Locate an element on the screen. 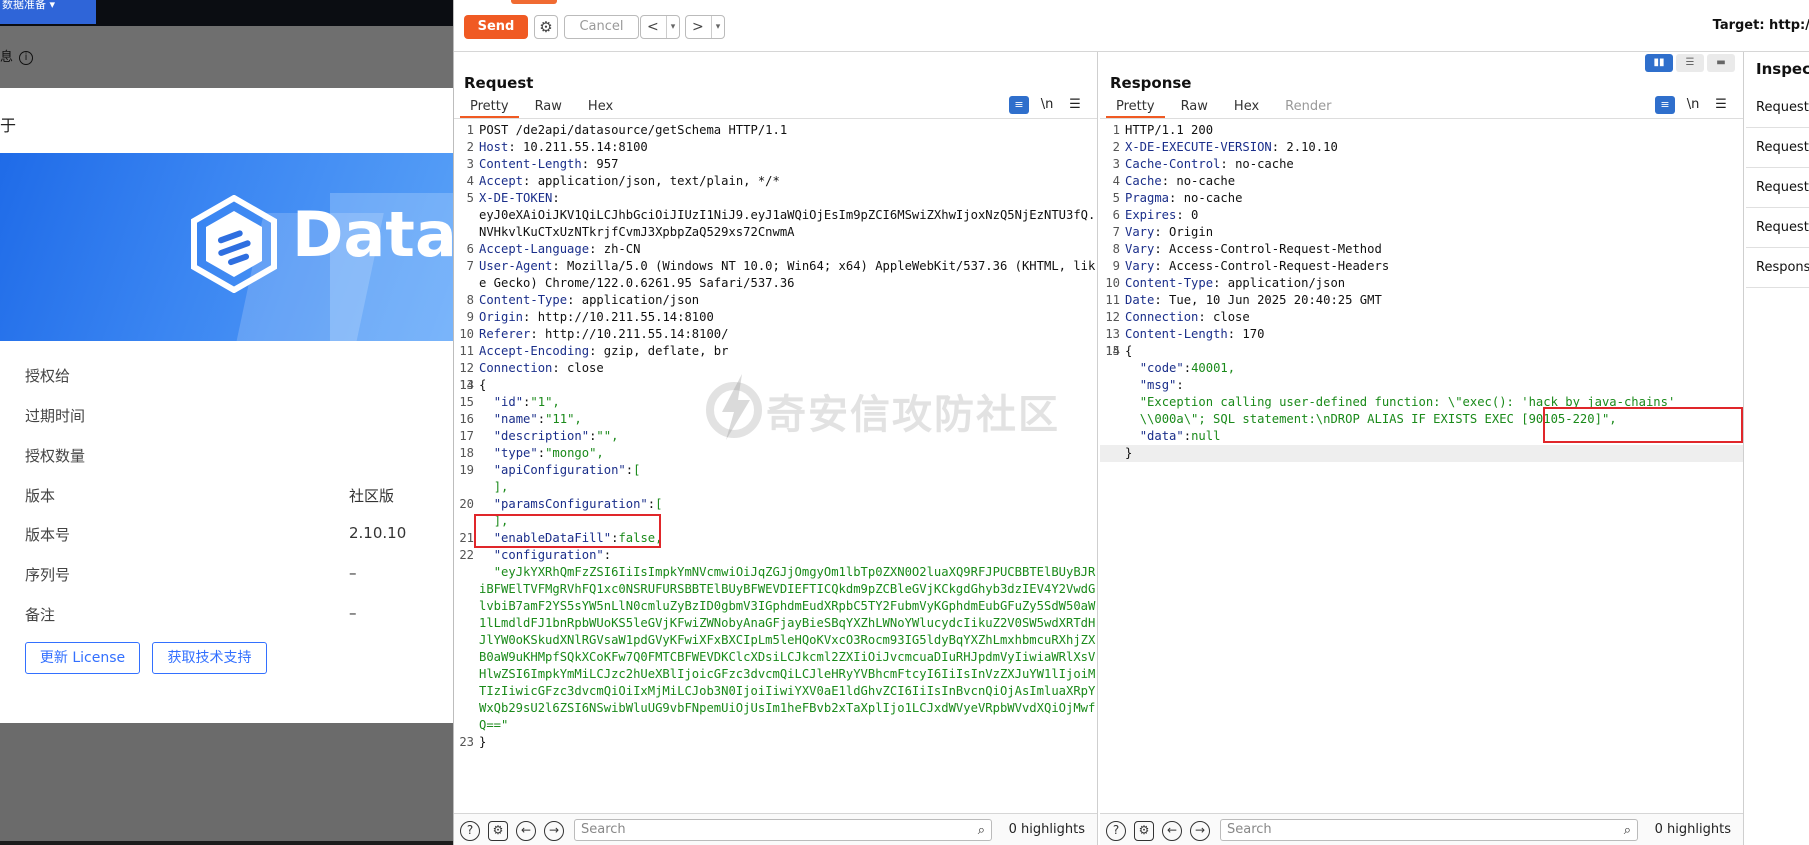 This screenshot has width=1809, height=845. code-line: 9 Origin: http://10.211.55.14:8100 is located at coordinates (775, 317).